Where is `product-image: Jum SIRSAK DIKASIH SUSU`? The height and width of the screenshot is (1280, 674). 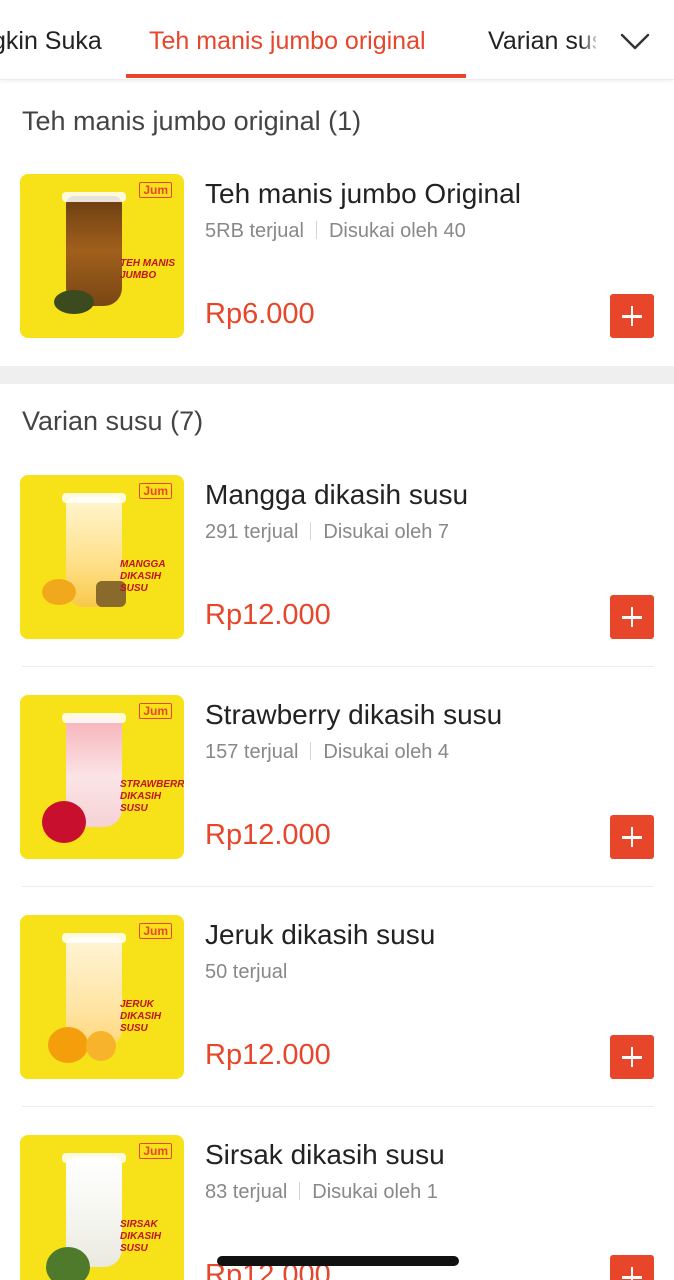 product-image: Jum SIRSAK DIKASIH SUSU is located at coordinates (102, 1207).